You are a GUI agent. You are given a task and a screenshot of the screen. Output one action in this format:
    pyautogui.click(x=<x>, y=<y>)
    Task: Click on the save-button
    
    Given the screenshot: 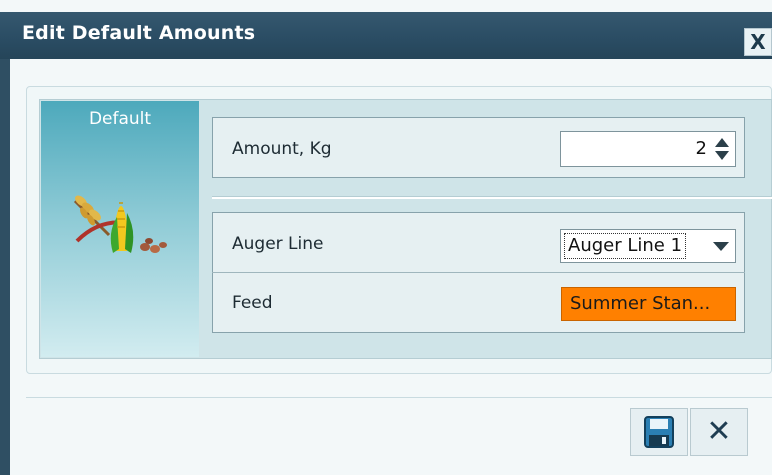 What is the action you would take?
    pyautogui.click(x=659, y=432)
    